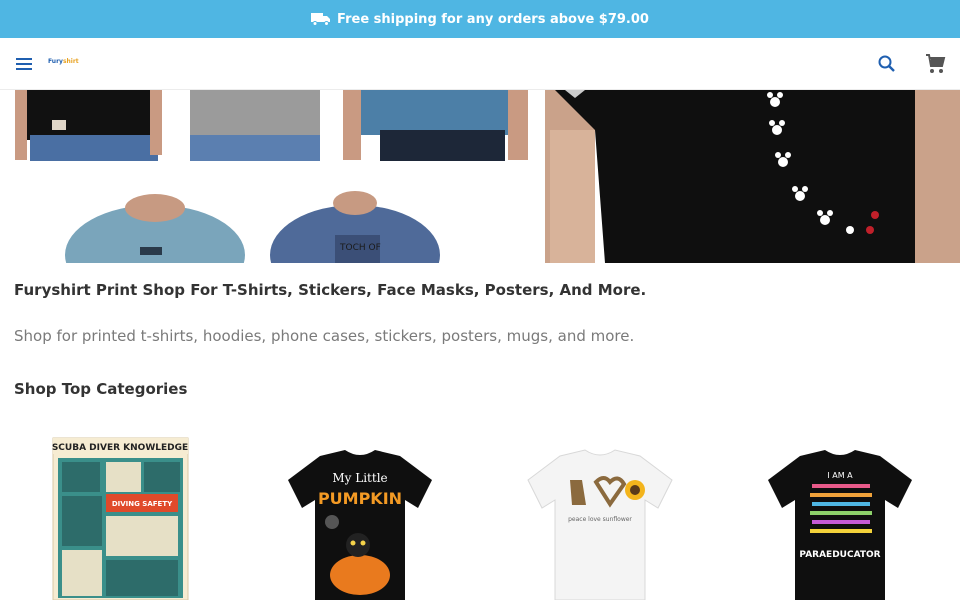  What do you see at coordinates (840, 475) in the screenshot?
I see `tshirt-text-line1: I AM A` at bounding box center [840, 475].